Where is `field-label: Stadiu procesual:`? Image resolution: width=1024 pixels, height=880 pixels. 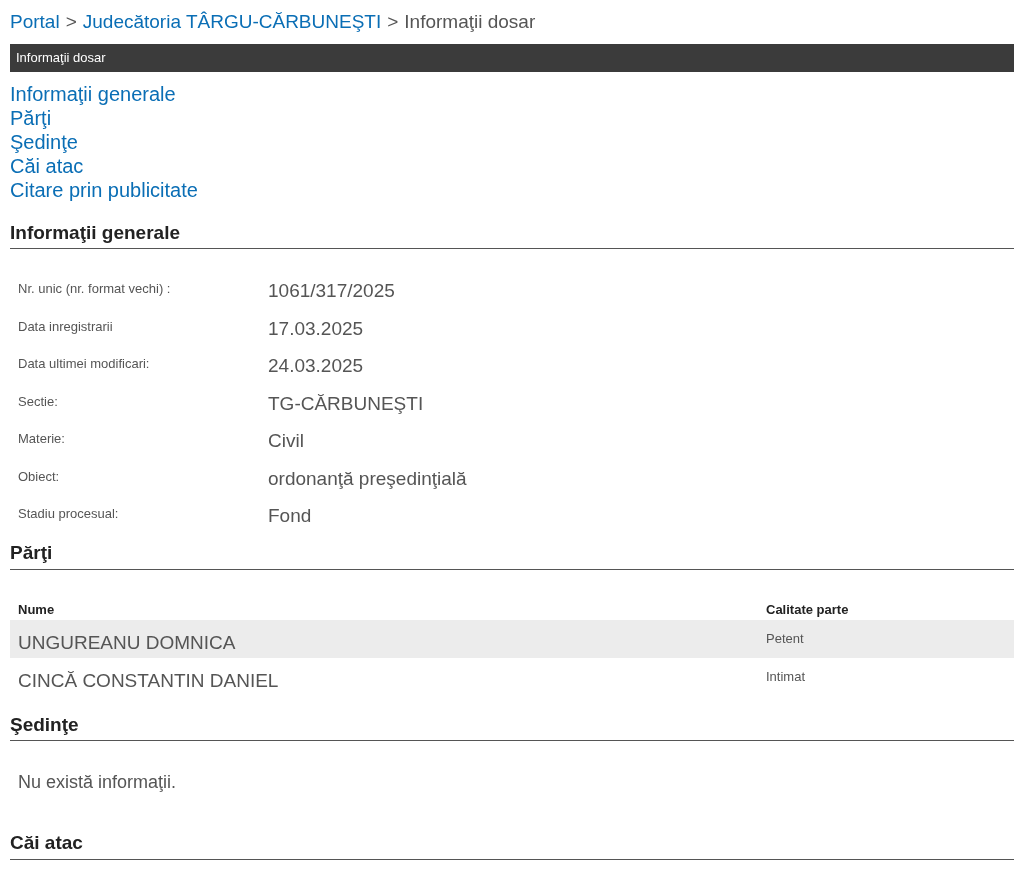 field-label: Stadiu procesual: is located at coordinates (69, 514).